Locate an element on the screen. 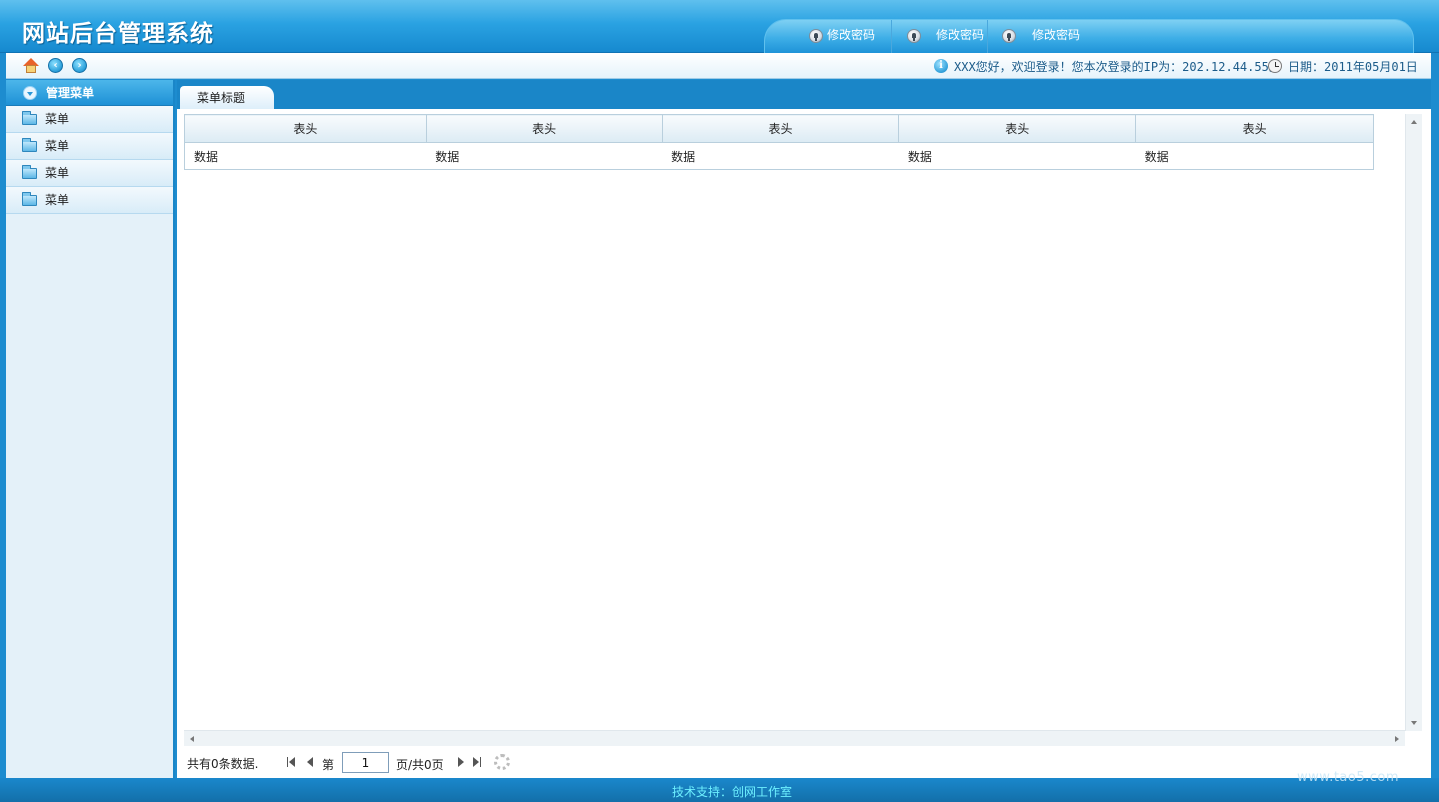 The image size is (1439, 802). chevron-down-icon is located at coordinates (30, 93).